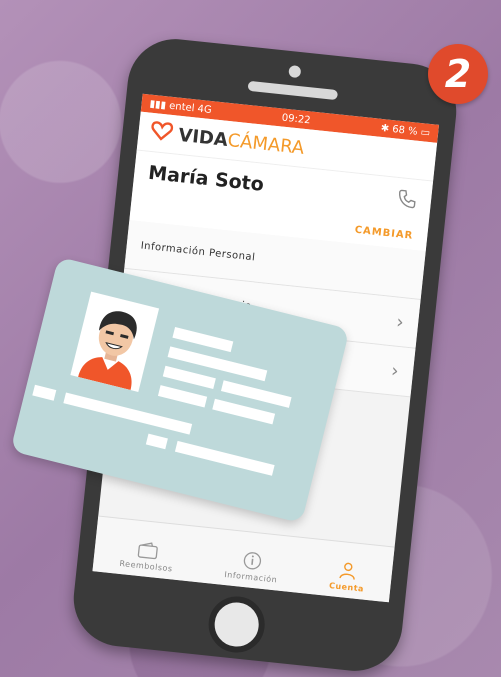 The image size is (501, 677). Describe the element at coordinates (146, 566) in the screenshot. I see `tab-label: Reembolsos` at that location.